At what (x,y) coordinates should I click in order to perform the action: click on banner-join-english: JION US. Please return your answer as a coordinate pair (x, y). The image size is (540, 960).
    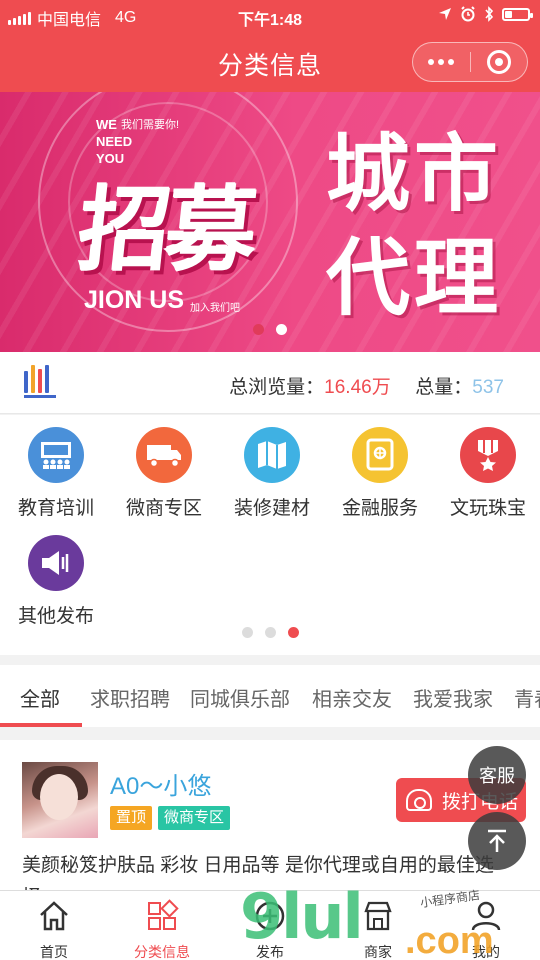
    Looking at the image, I should click on (134, 300).